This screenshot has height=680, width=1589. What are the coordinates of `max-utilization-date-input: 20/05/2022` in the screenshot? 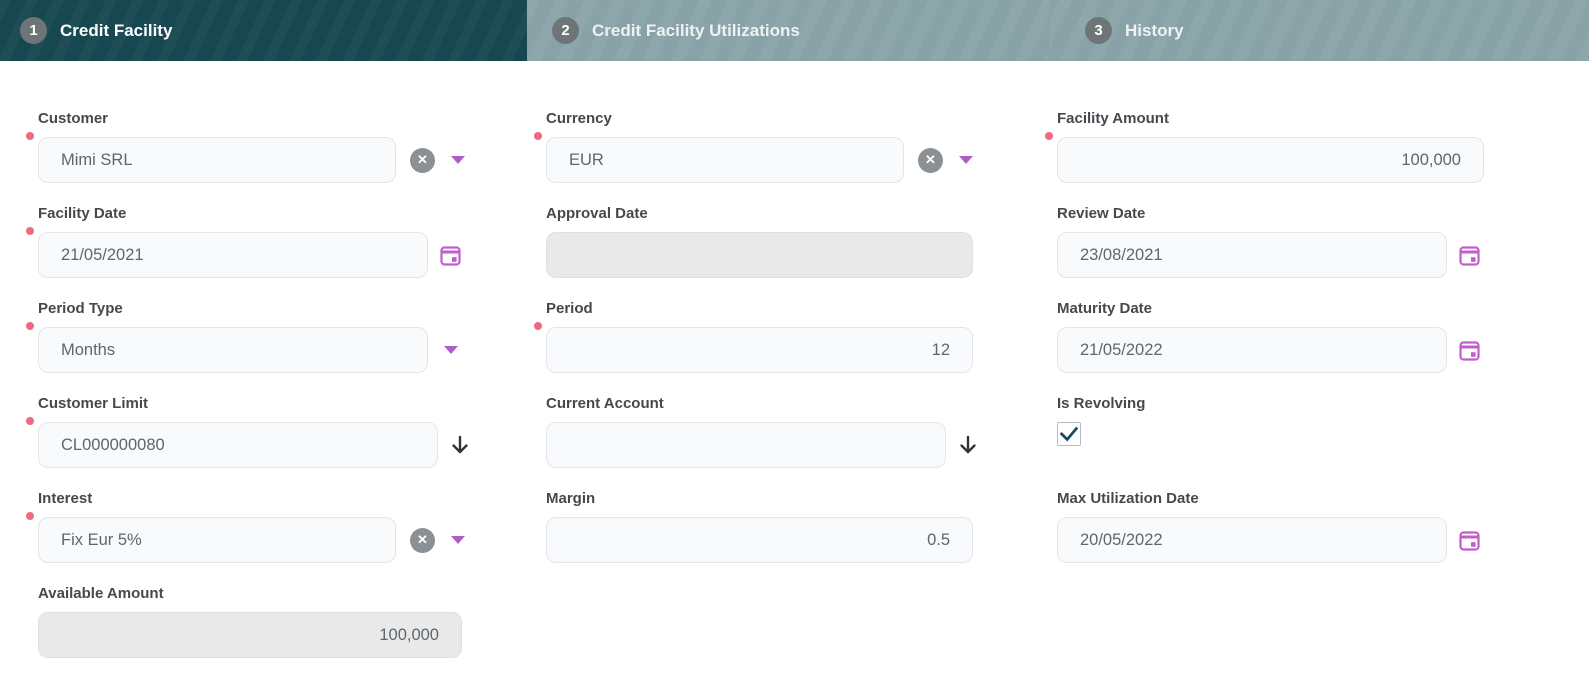 It's located at (1252, 540).